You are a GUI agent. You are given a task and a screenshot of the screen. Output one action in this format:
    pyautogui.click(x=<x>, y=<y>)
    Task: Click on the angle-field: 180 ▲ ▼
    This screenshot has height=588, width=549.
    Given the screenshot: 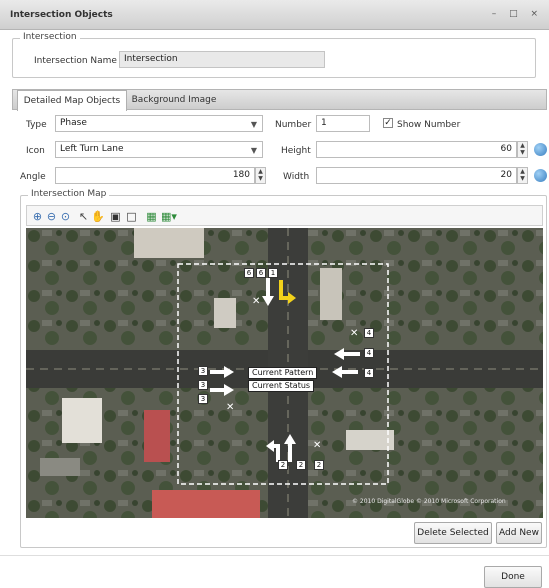 What is the action you would take?
    pyautogui.click(x=160, y=175)
    